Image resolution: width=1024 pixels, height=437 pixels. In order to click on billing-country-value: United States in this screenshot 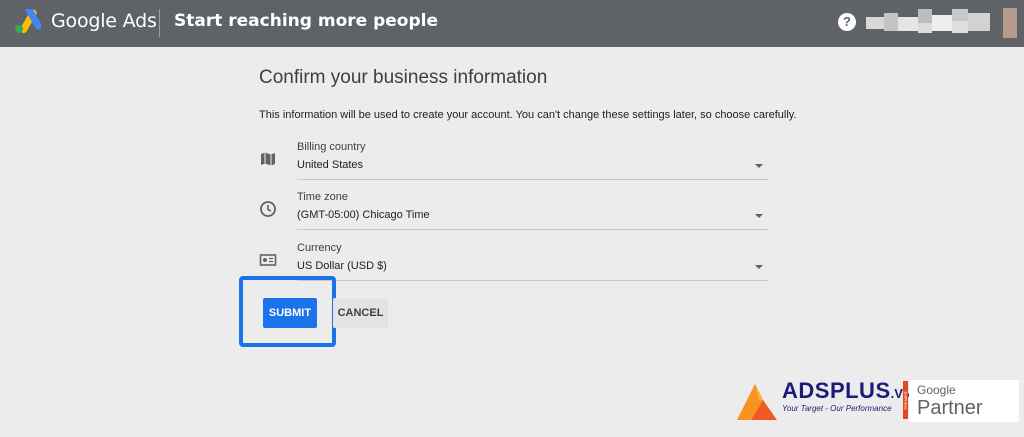, I will do `click(330, 165)`.